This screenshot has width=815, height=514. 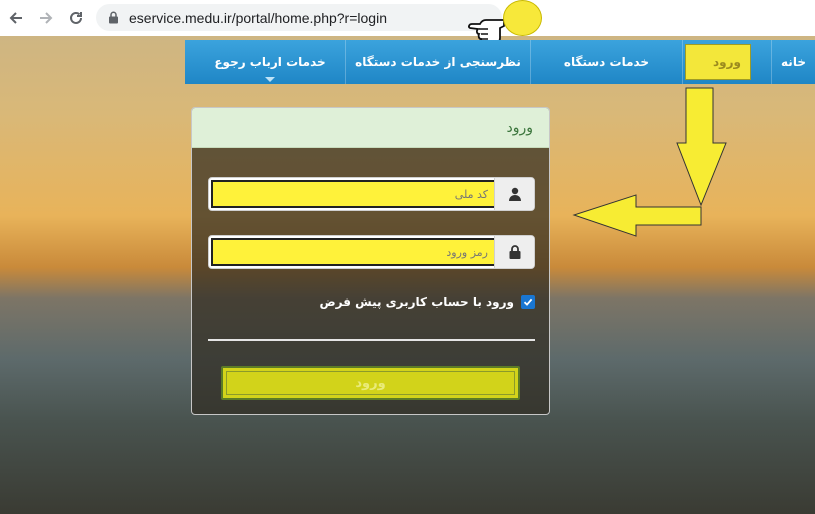 What do you see at coordinates (701, 147) in the screenshot?
I see `down-arrow-icon` at bounding box center [701, 147].